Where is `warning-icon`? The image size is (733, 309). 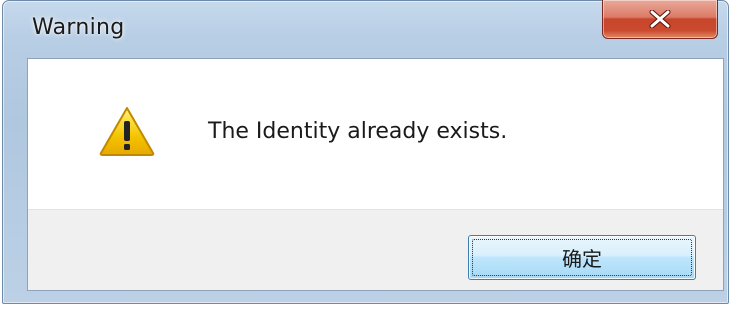 warning-icon is located at coordinates (127, 131).